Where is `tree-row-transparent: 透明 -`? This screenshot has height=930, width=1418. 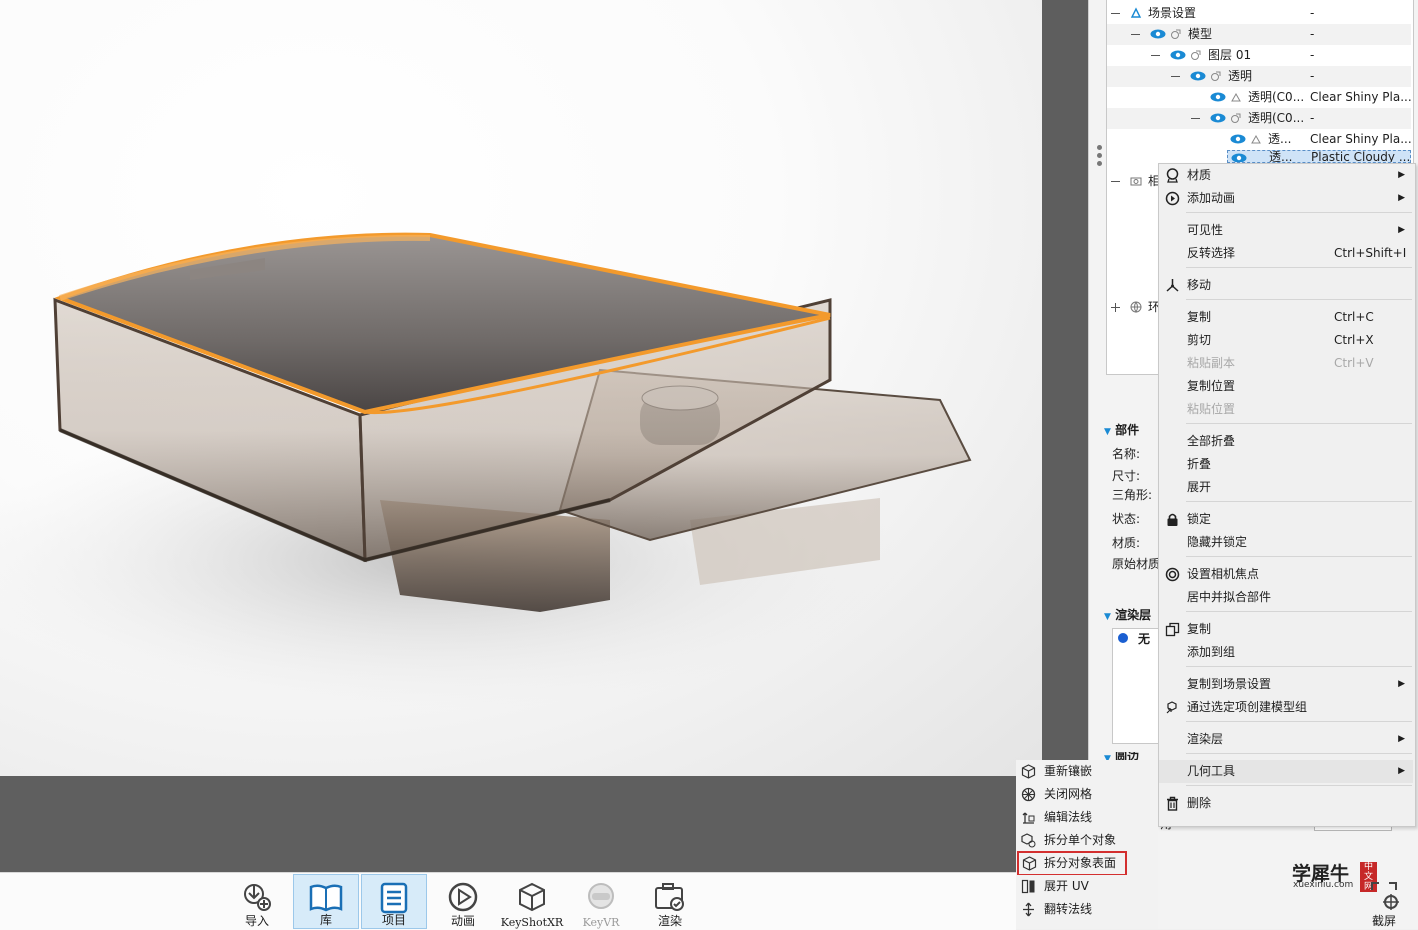 tree-row-transparent: 透明 - is located at coordinates (1259, 76).